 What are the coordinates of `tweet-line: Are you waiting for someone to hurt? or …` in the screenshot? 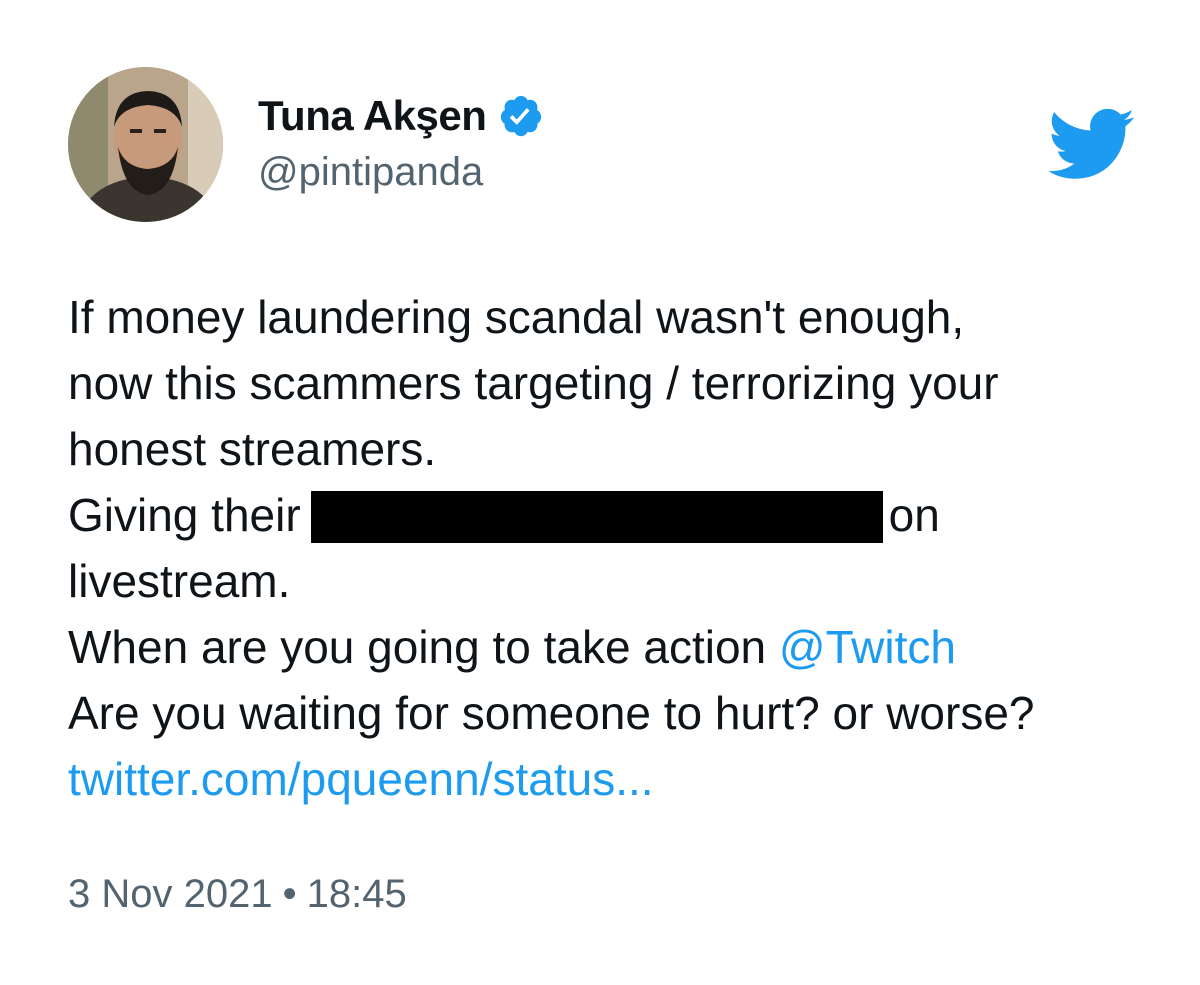 It's located at (551, 713).